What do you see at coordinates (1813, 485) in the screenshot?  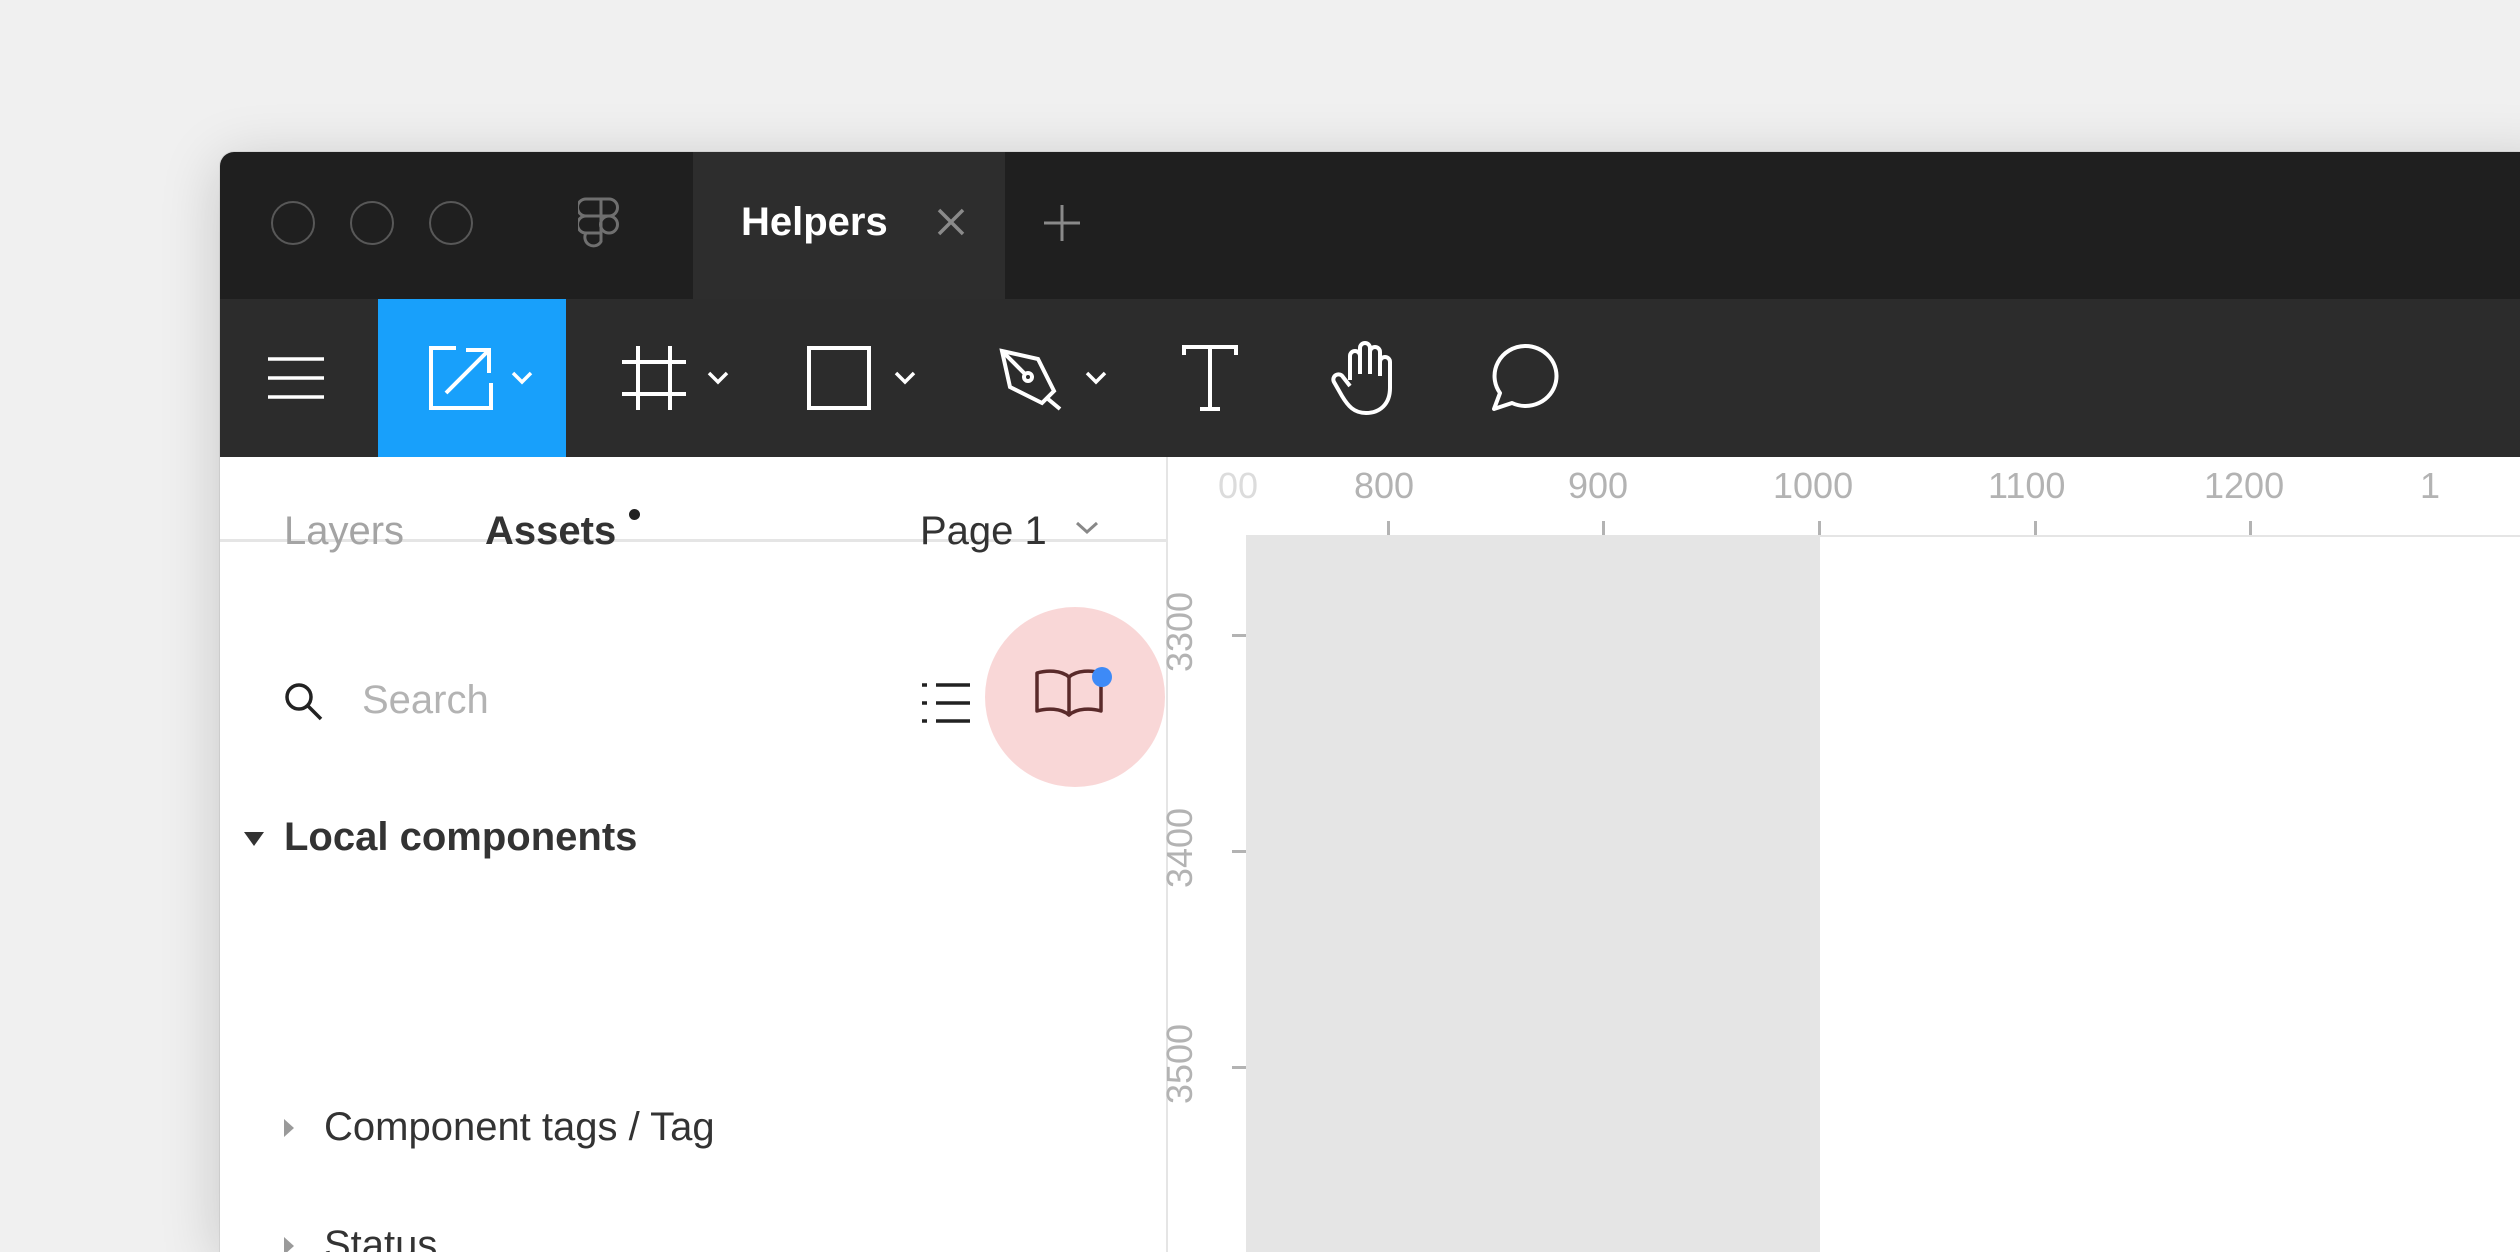 I see `ruler-label: 1000` at bounding box center [1813, 485].